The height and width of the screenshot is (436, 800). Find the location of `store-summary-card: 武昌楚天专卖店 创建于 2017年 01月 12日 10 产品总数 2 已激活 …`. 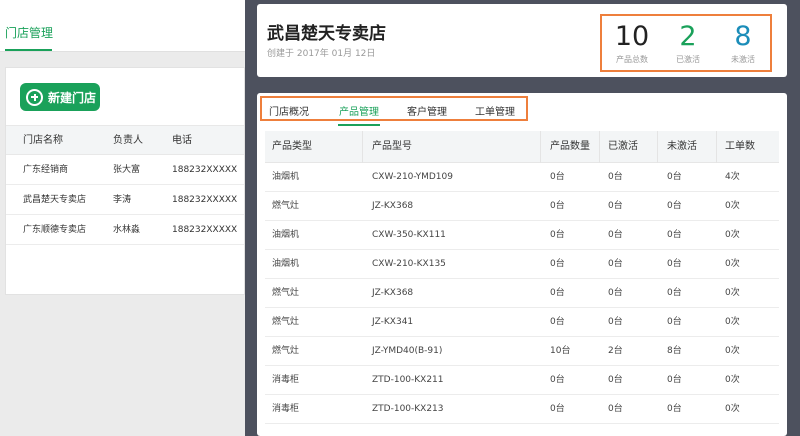

store-summary-card: 武昌楚天专卖店 创建于 2017年 01月 12日 10 产品总数 2 已激活 … is located at coordinates (522, 40).